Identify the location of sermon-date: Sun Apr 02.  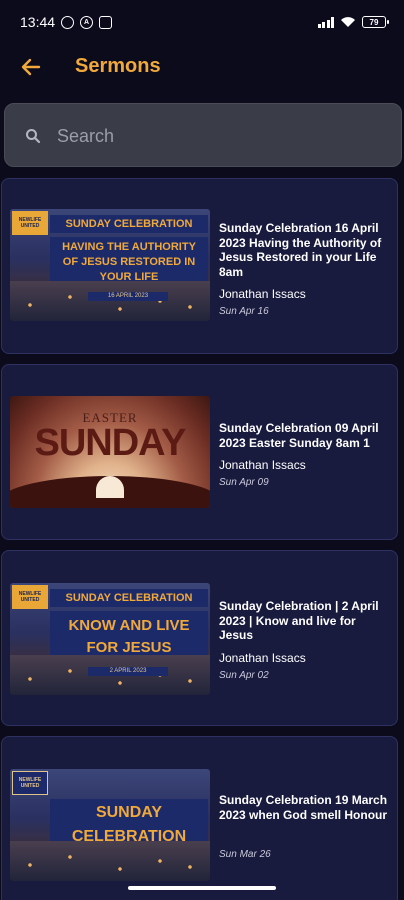
(244, 675).